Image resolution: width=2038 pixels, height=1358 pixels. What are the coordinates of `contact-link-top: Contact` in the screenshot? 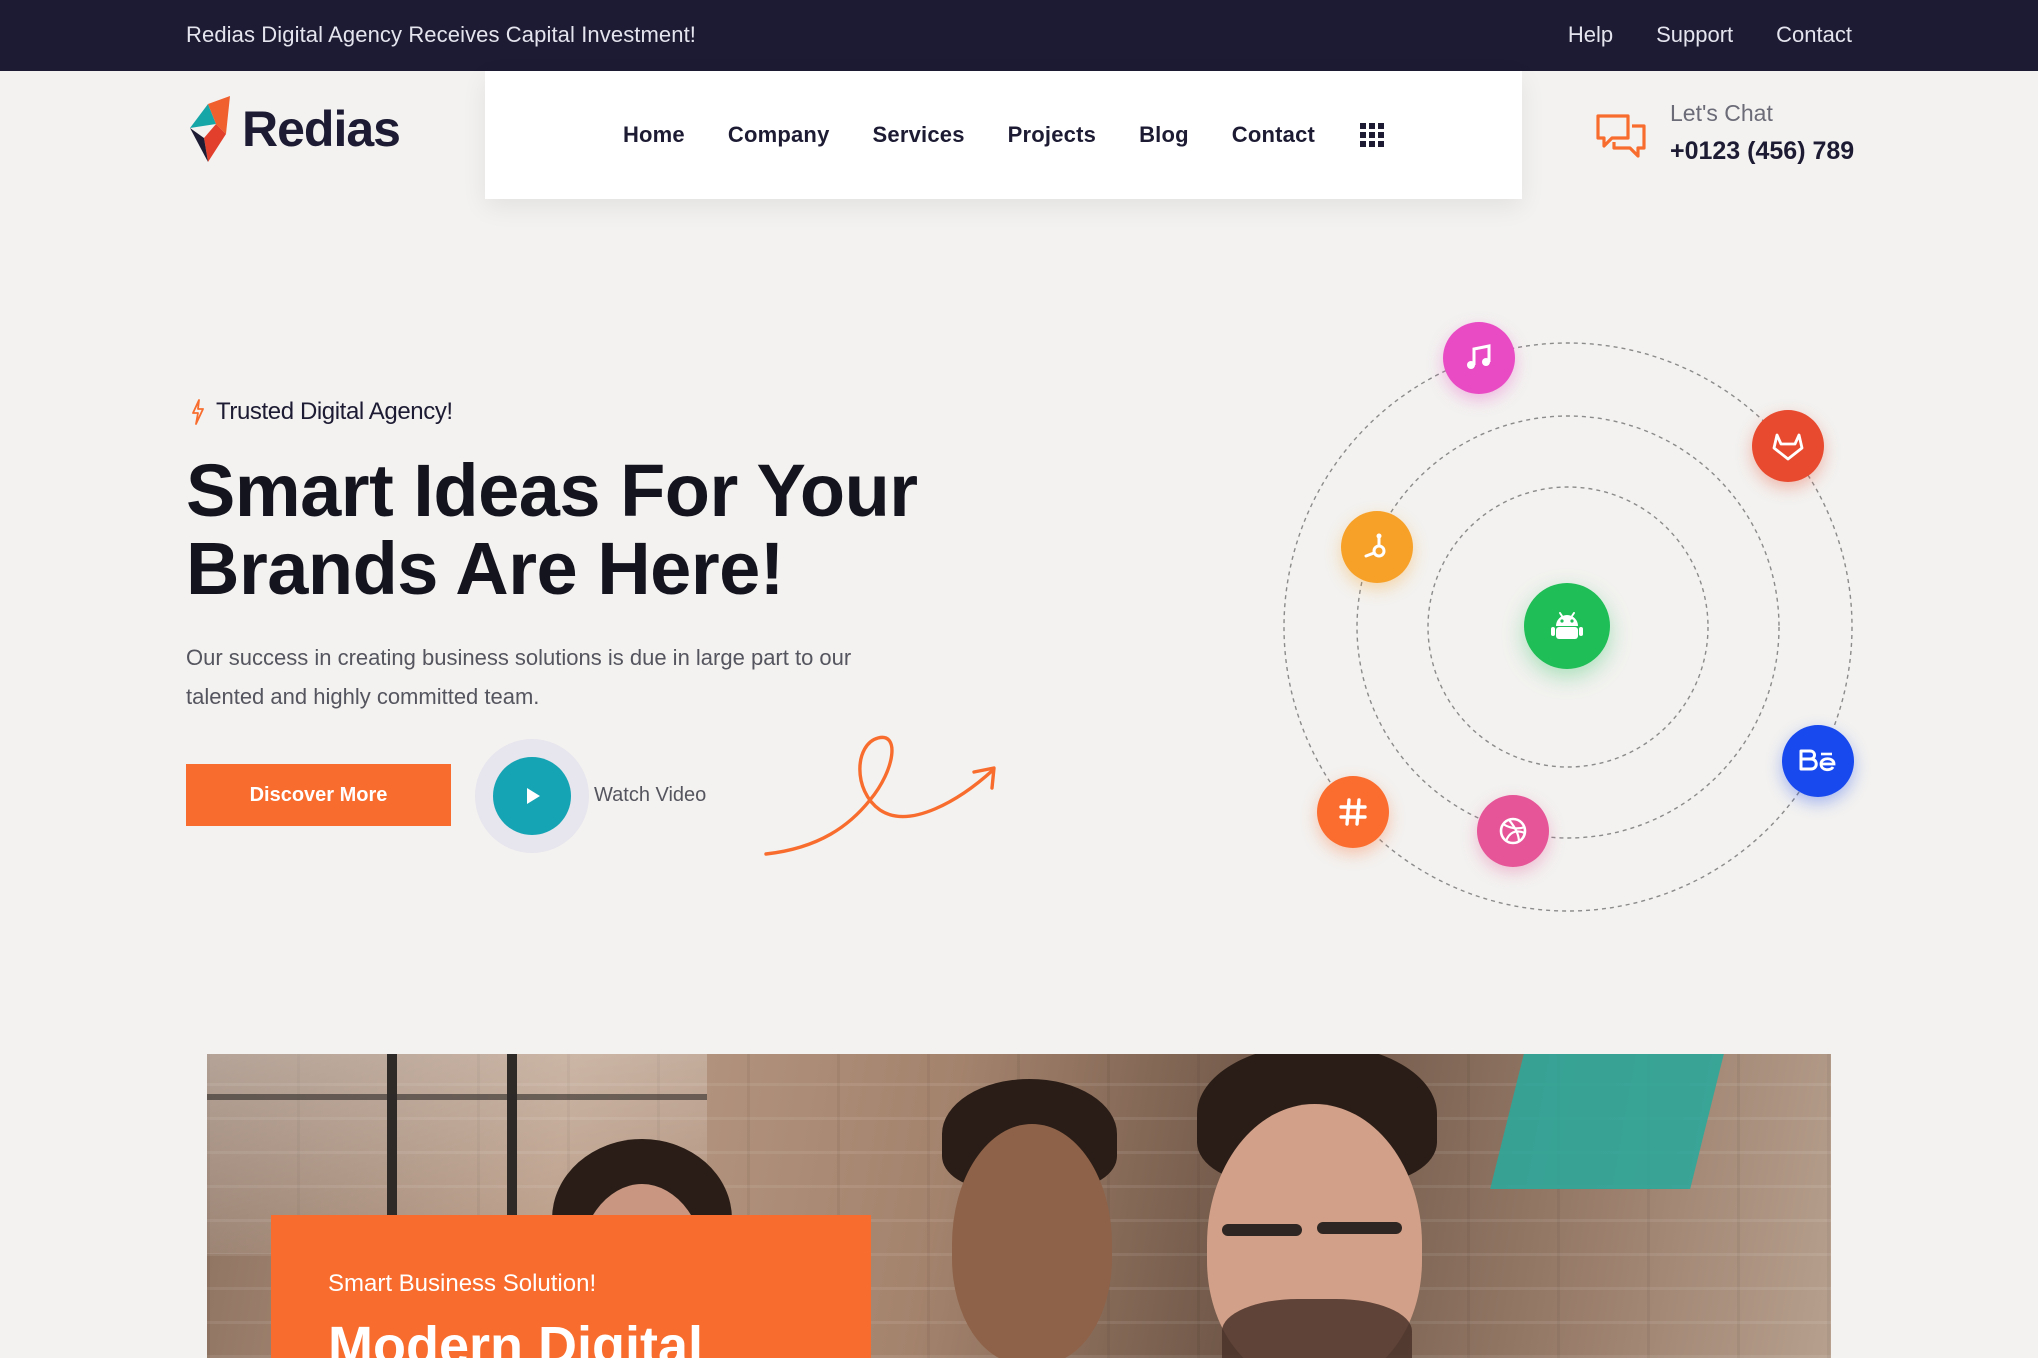 It's located at (1814, 35).